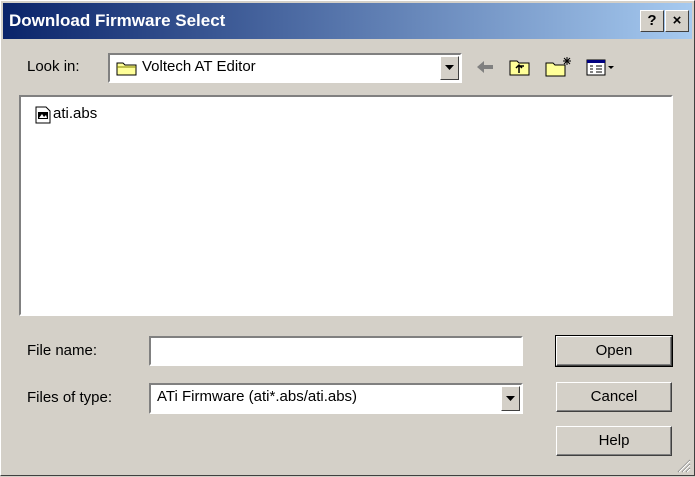 This screenshot has height=477, width=695. I want to click on folder-icon, so click(127, 70).